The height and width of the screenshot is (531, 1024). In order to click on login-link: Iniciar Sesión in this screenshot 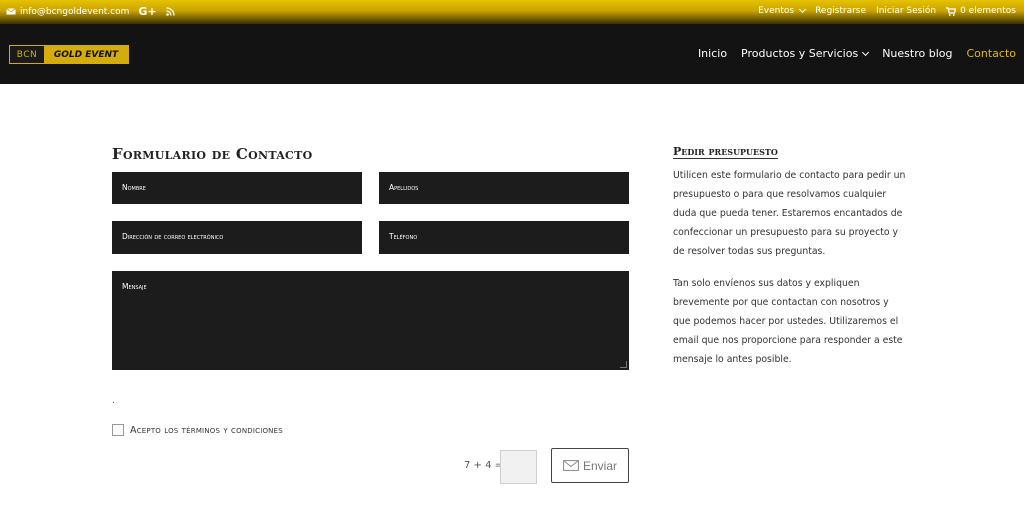, I will do `click(906, 11)`.